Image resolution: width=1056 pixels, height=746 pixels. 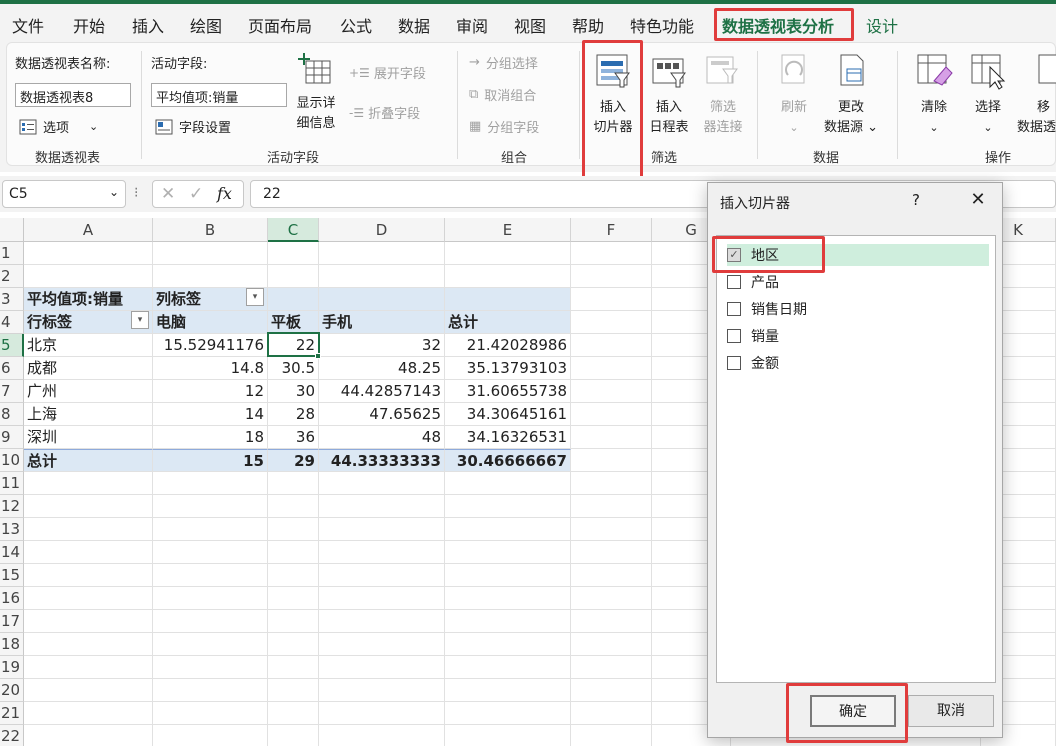 I want to click on drilldown-button: 显示详 细信息, so click(x=316, y=92).